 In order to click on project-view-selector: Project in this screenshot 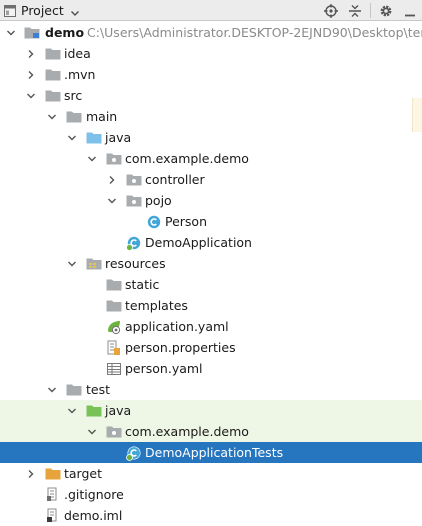, I will do `click(42, 10)`.